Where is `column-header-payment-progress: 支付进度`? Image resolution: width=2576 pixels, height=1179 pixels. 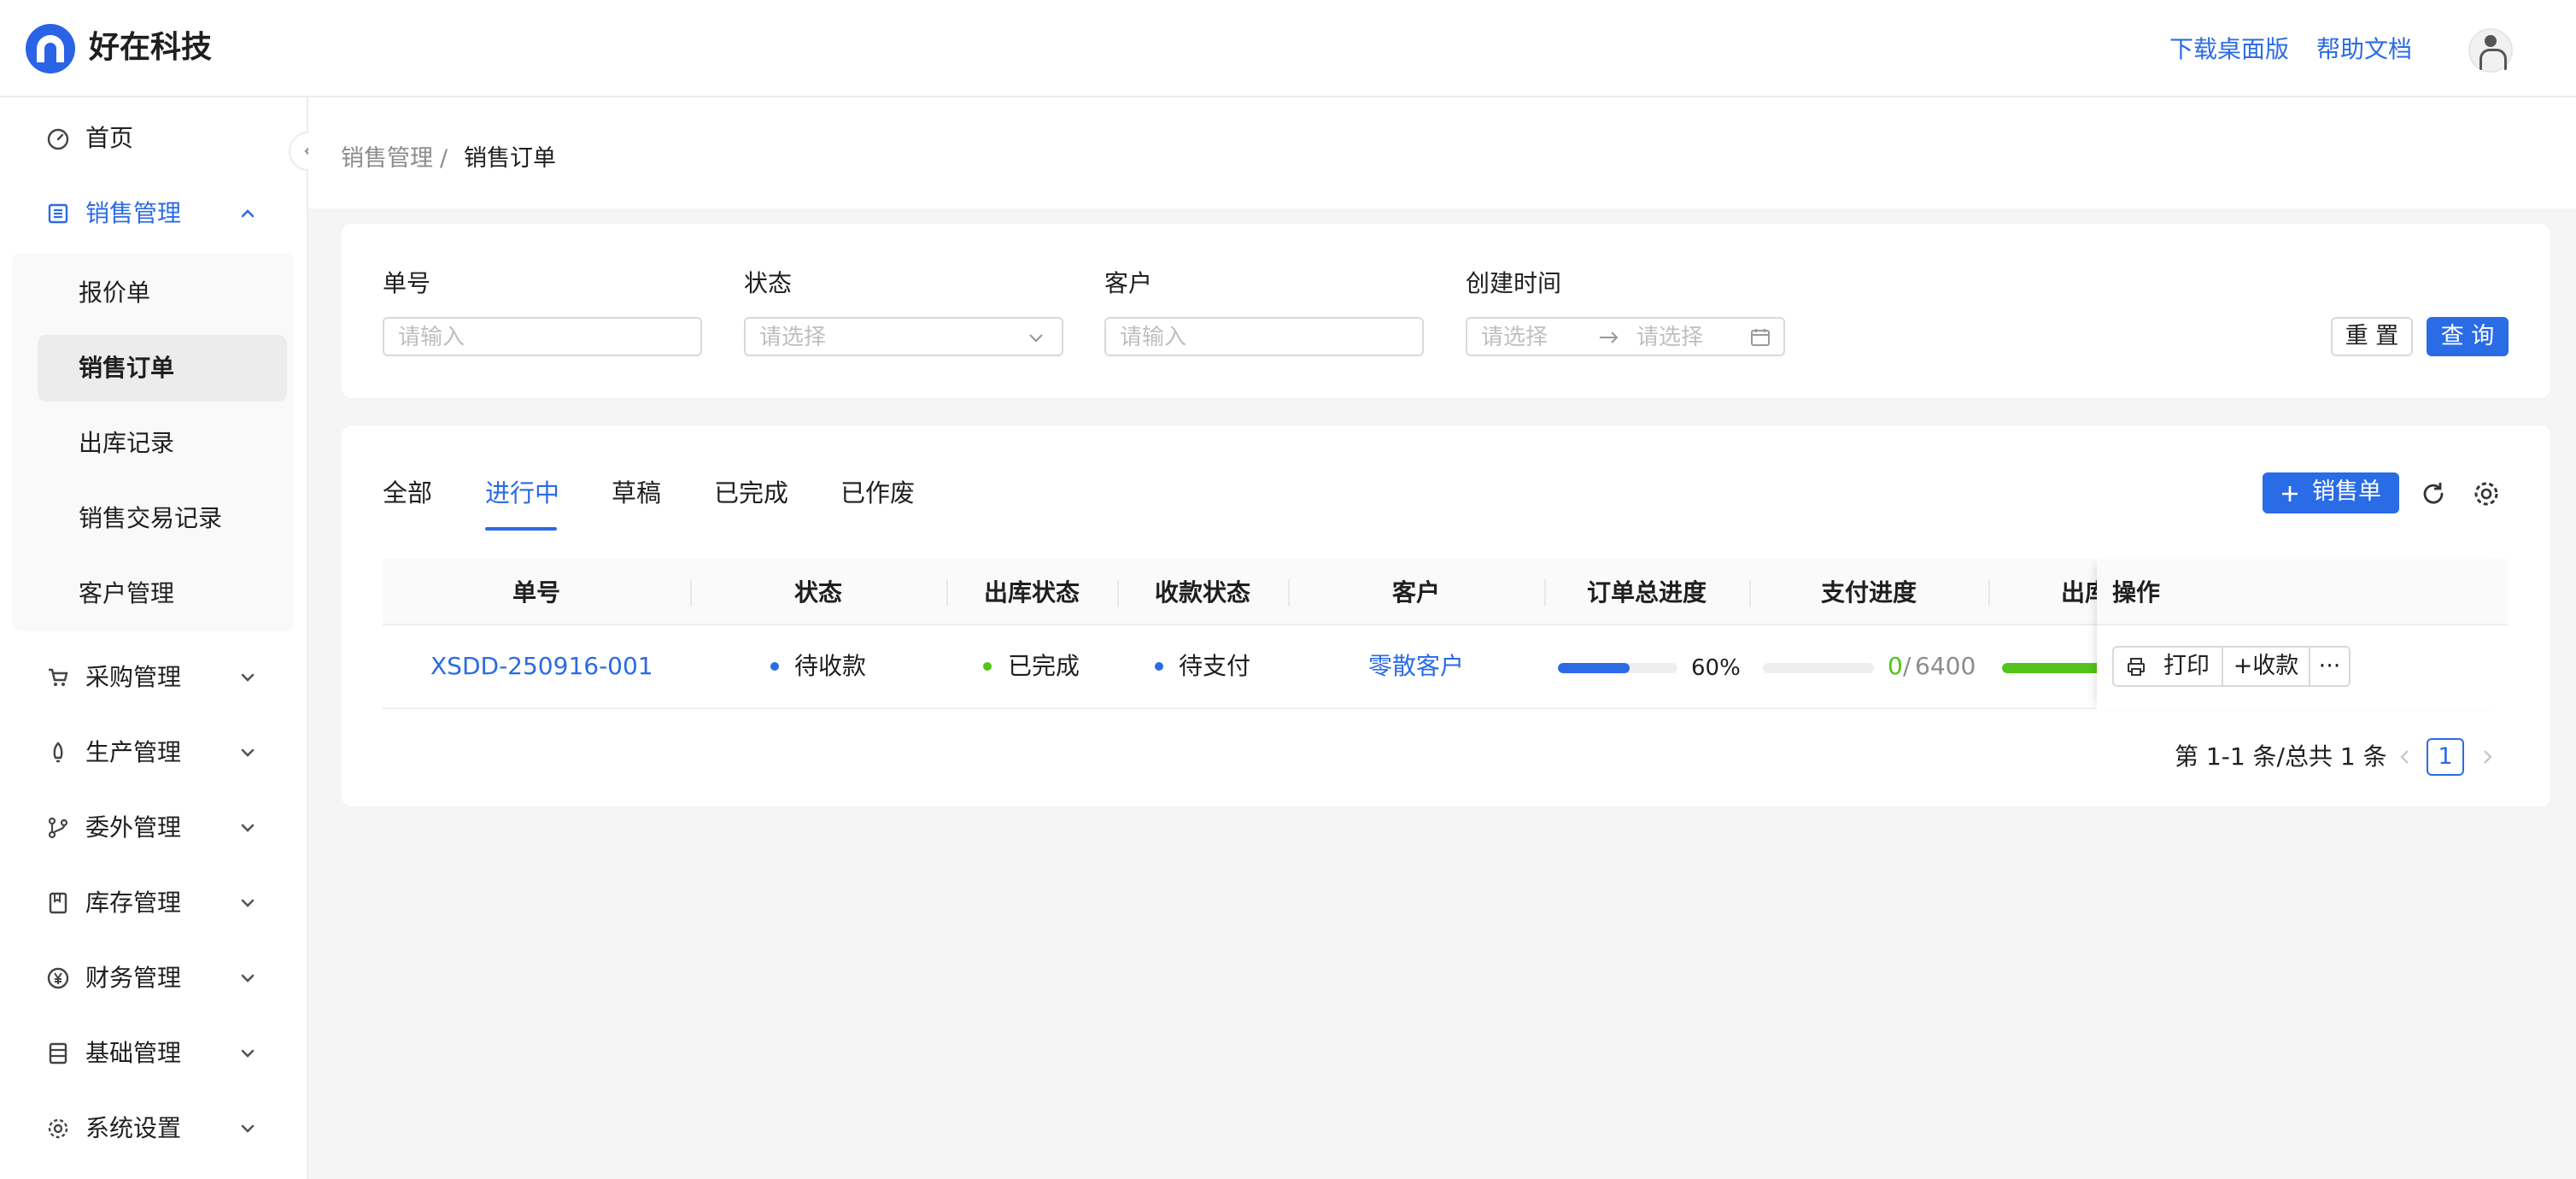 column-header-payment-progress: 支付进度 is located at coordinates (1868, 592).